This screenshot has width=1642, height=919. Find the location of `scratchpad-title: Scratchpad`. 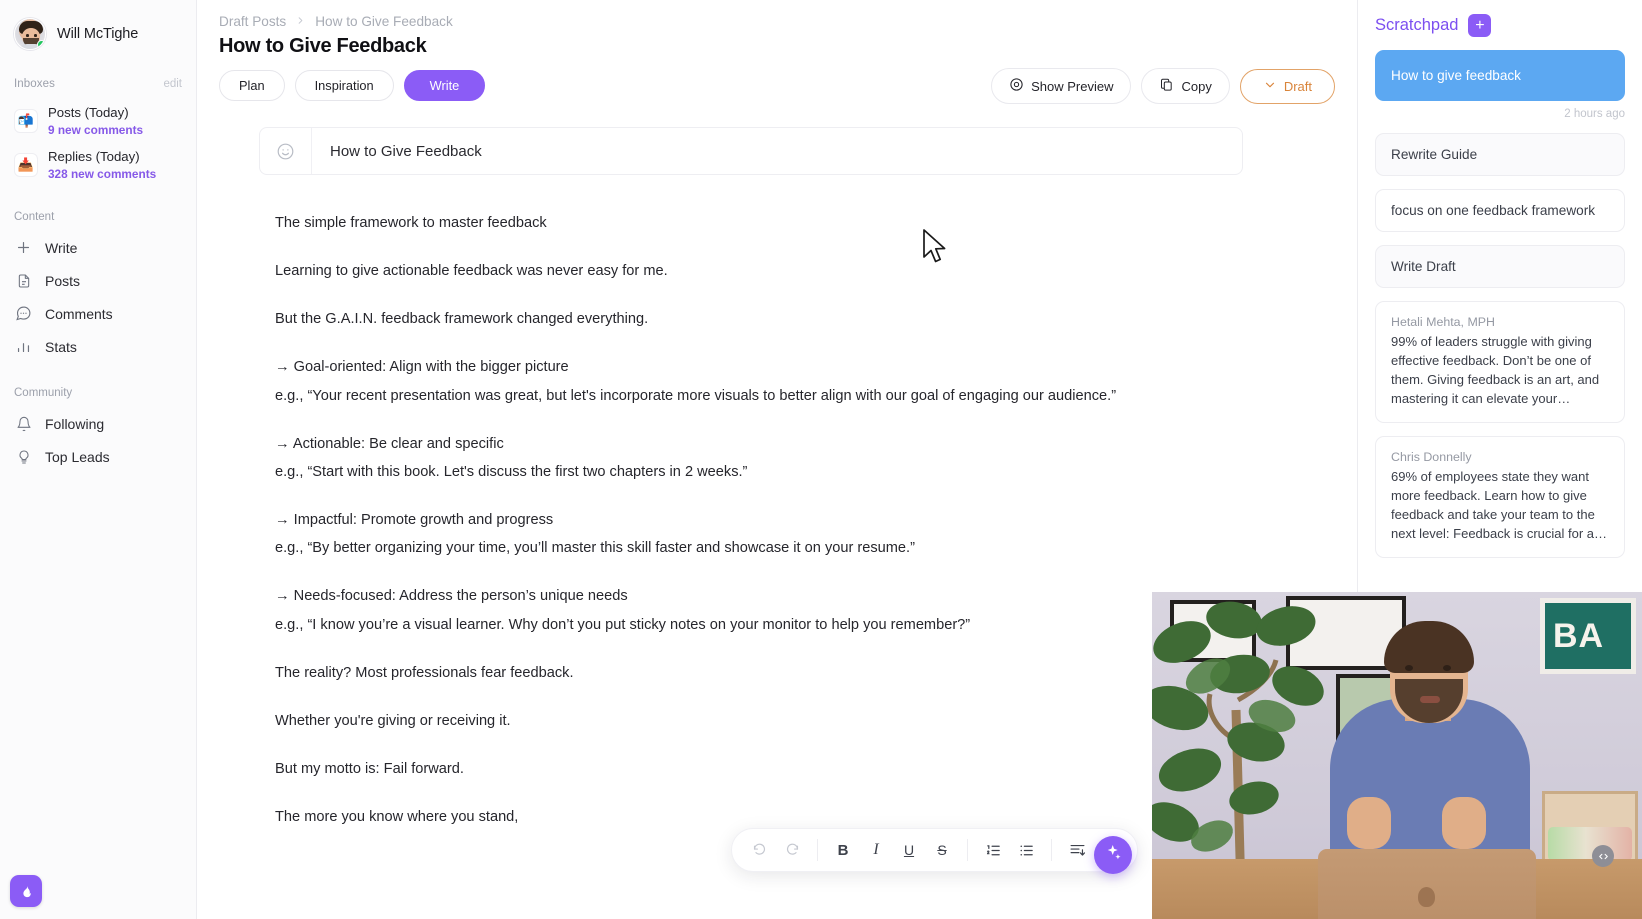

scratchpad-title: Scratchpad is located at coordinates (1417, 25).